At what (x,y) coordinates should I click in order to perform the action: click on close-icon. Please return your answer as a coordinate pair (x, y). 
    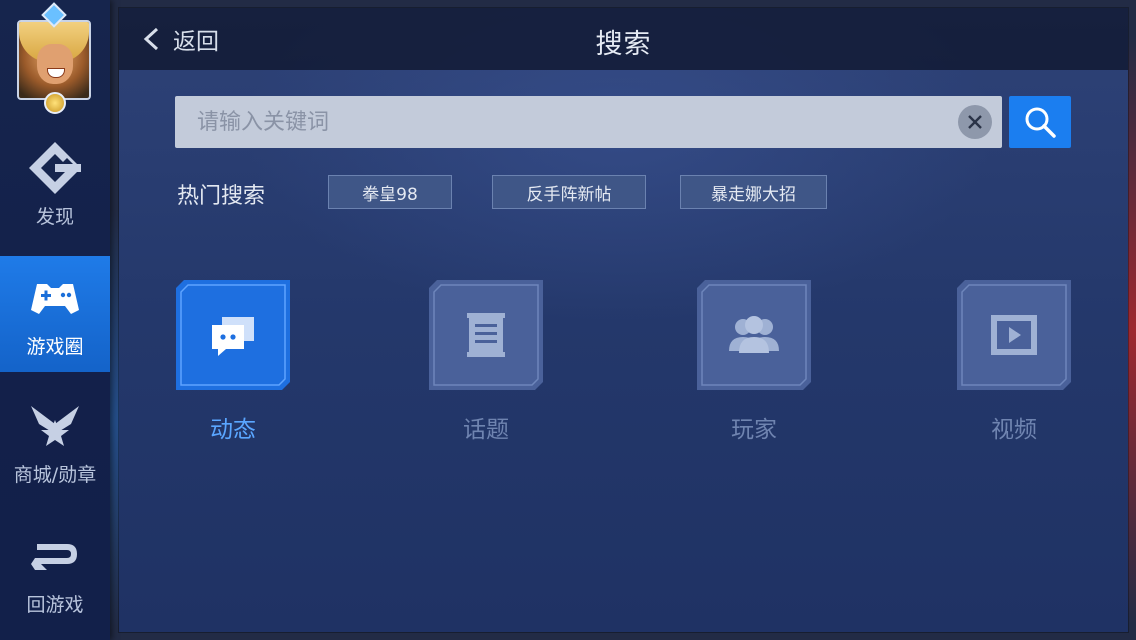
    Looking at the image, I should click on (975, 122).